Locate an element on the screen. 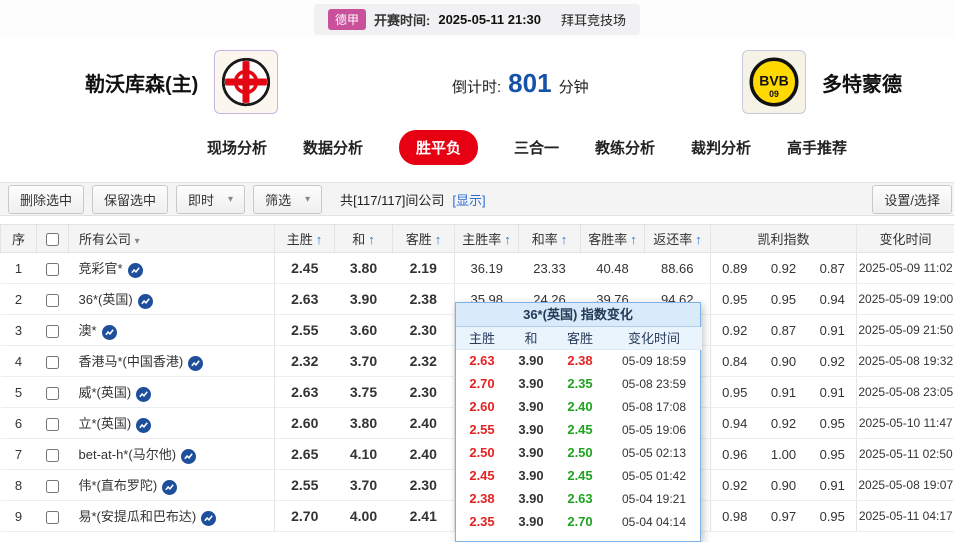  popup-row: 2.553.902.4505-05 19:06 is located at coordinates (579, 429).